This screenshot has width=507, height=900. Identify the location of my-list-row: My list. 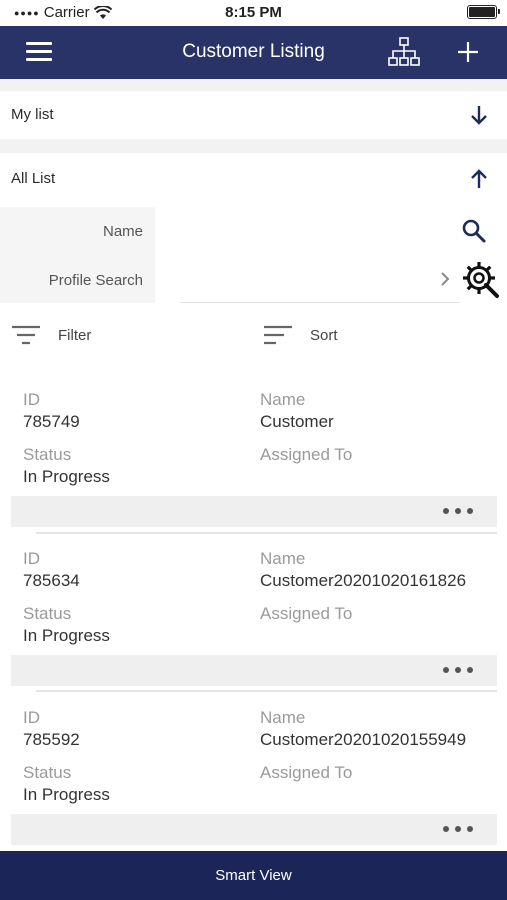
(253, 115).